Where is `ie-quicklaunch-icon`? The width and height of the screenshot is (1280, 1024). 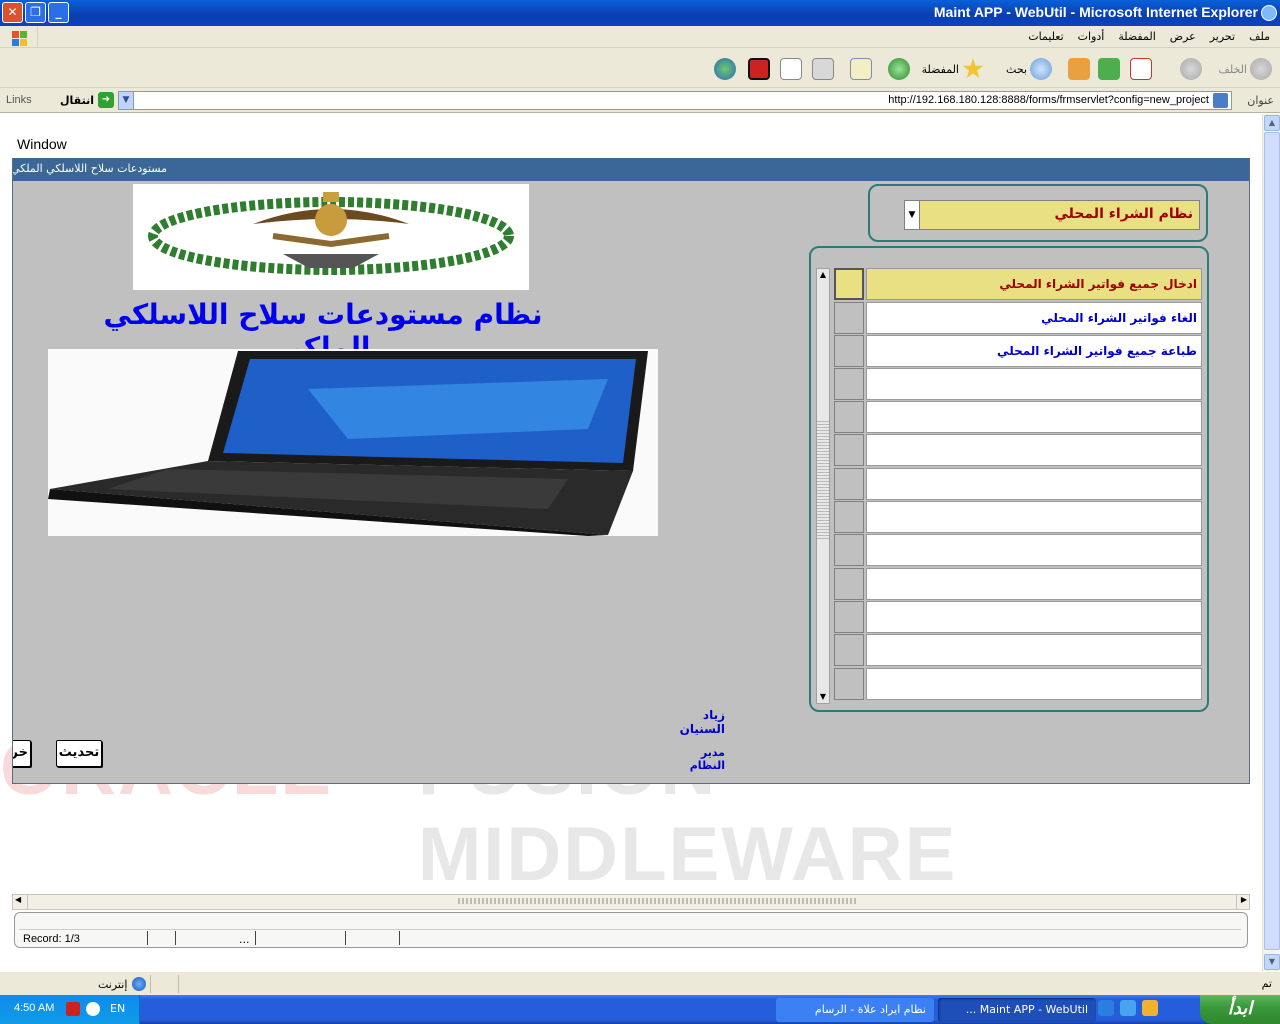 ie-quicklaunch-icon is located at coordinates (1128, 1008).